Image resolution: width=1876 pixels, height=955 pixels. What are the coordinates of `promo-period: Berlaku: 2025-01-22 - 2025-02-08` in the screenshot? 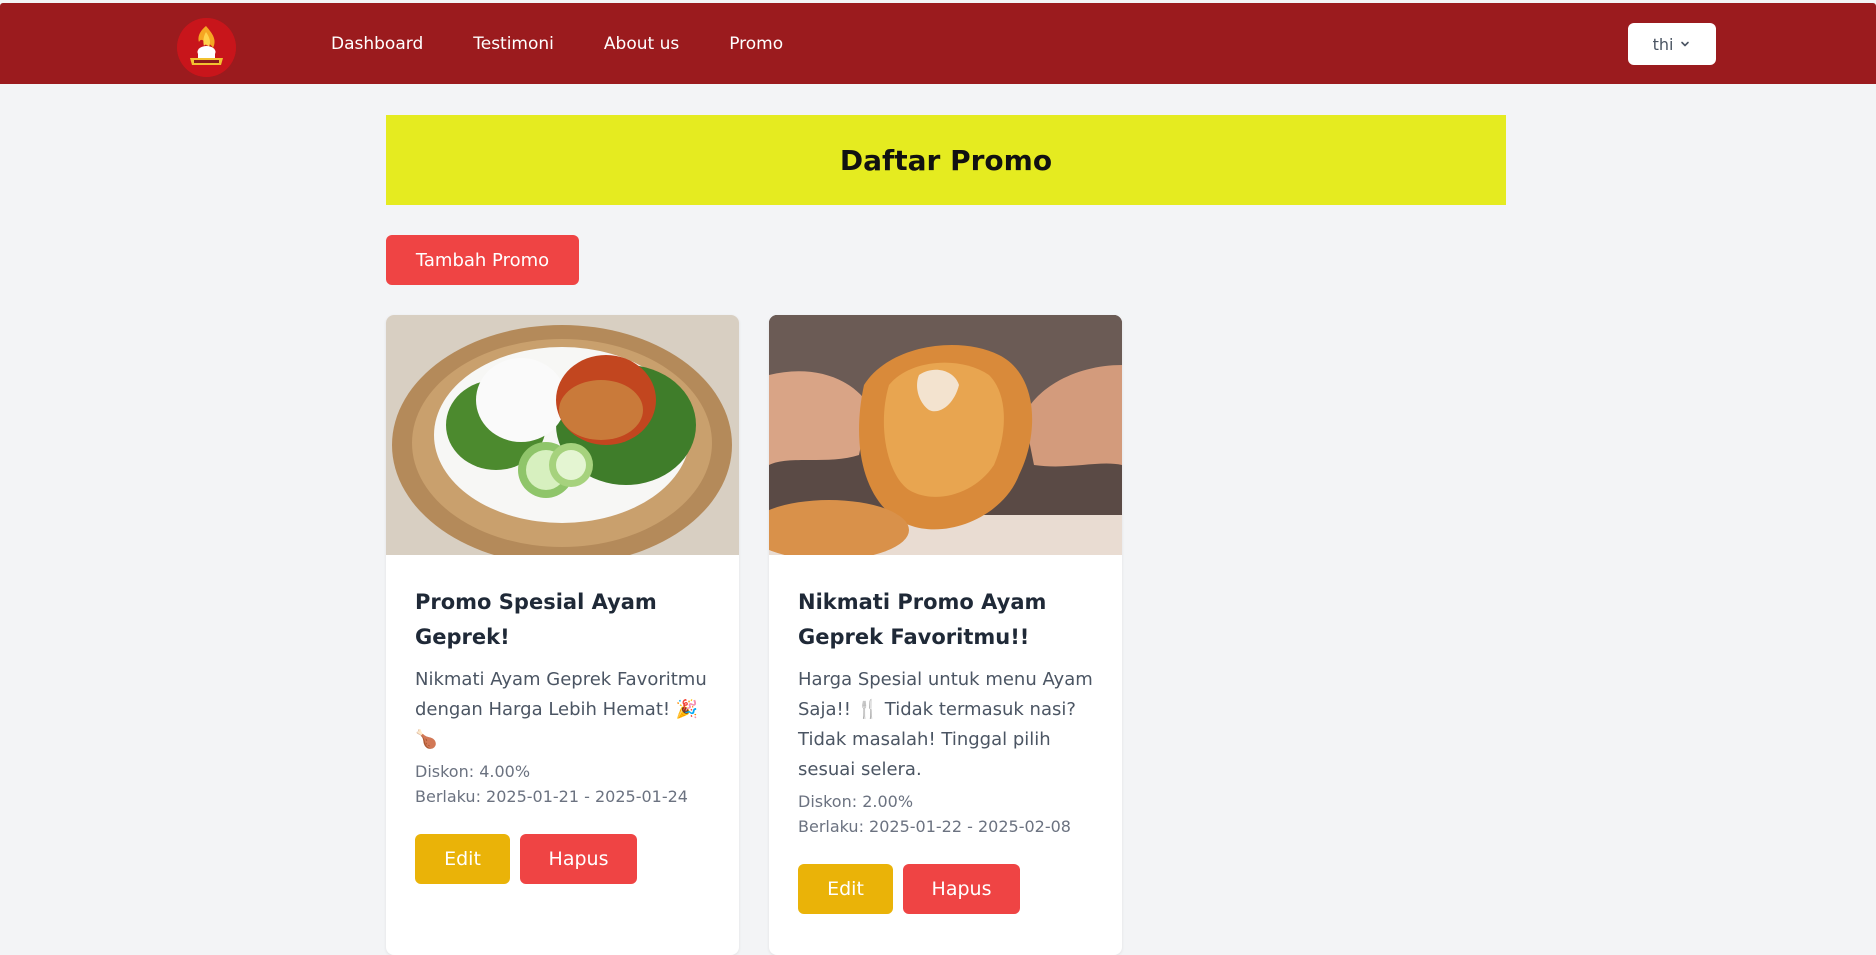 It's located at (934, 826).